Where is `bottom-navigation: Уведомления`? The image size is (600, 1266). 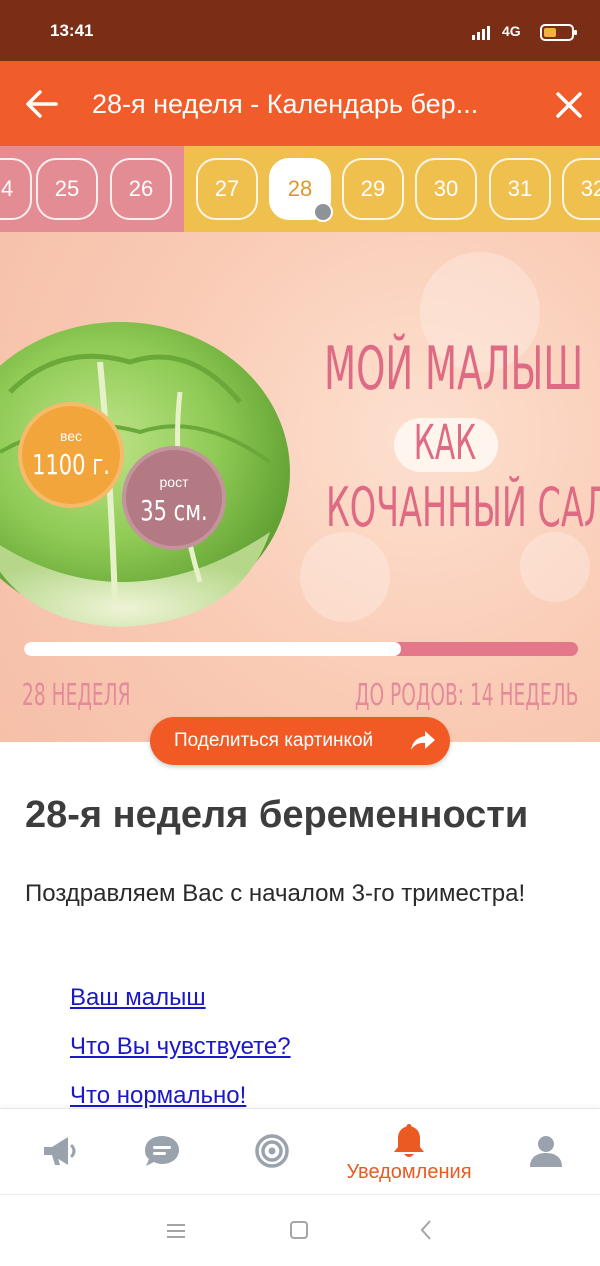
bottom-navigation: Уведомления is located at coordinates (300, 1151).